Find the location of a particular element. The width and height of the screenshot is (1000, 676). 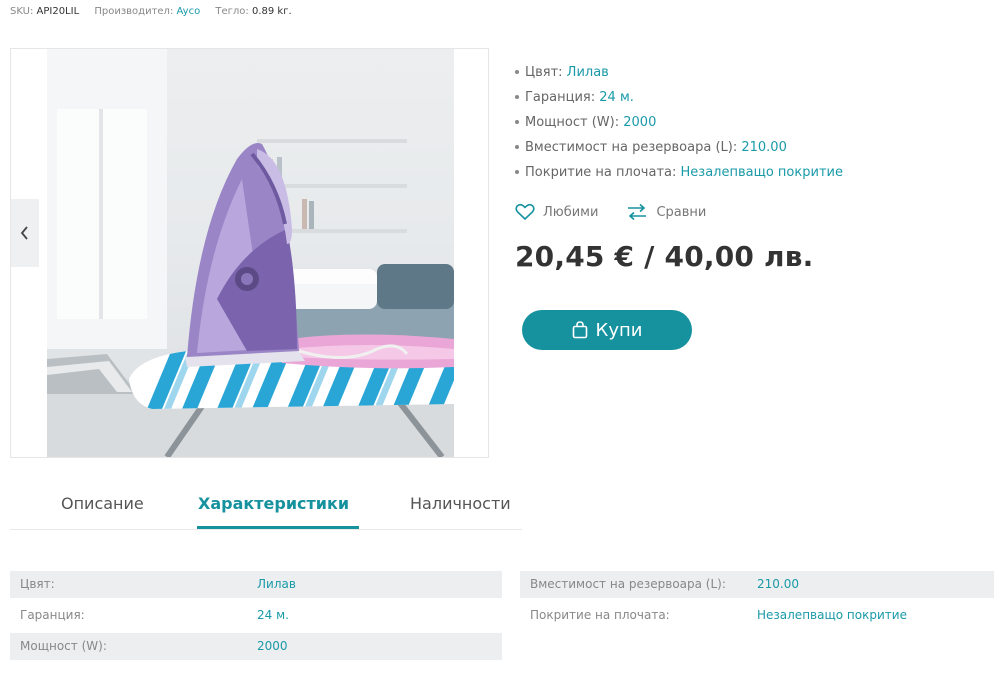

buy-label: Купи is located at coordinates (619, 330).